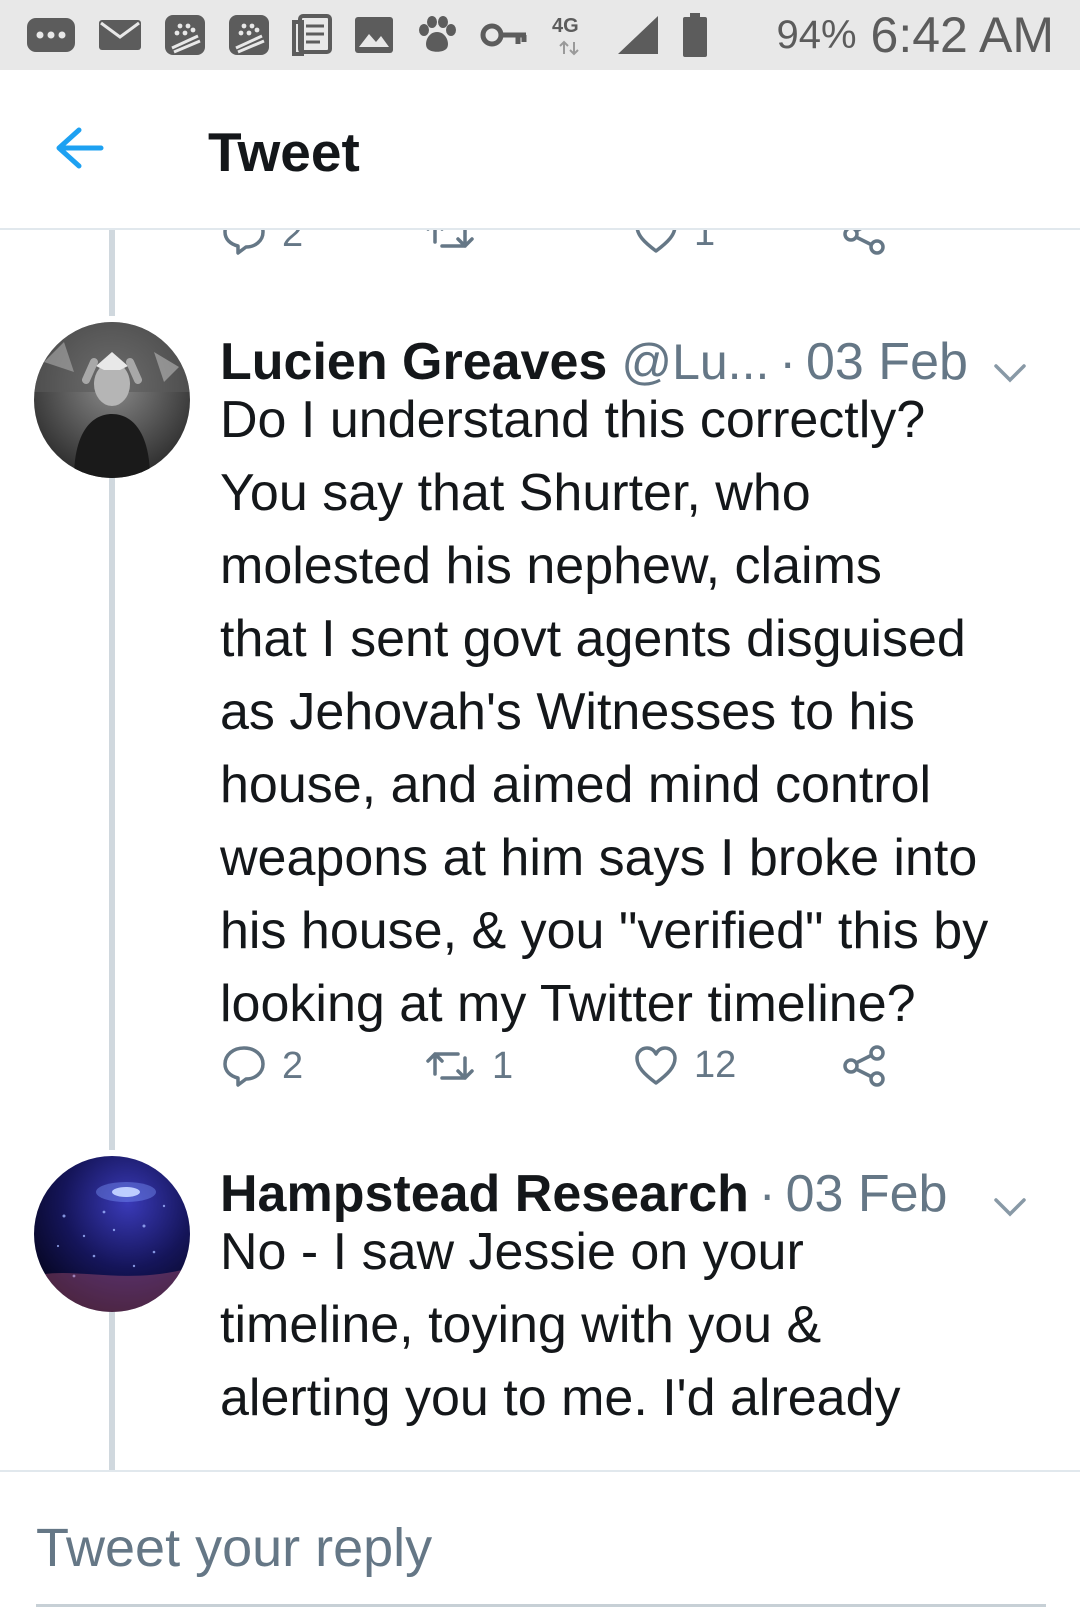 The width and height of the screenshot is (1080, 1620). I want to click on retweet-button: 1, so click(468, 1066).